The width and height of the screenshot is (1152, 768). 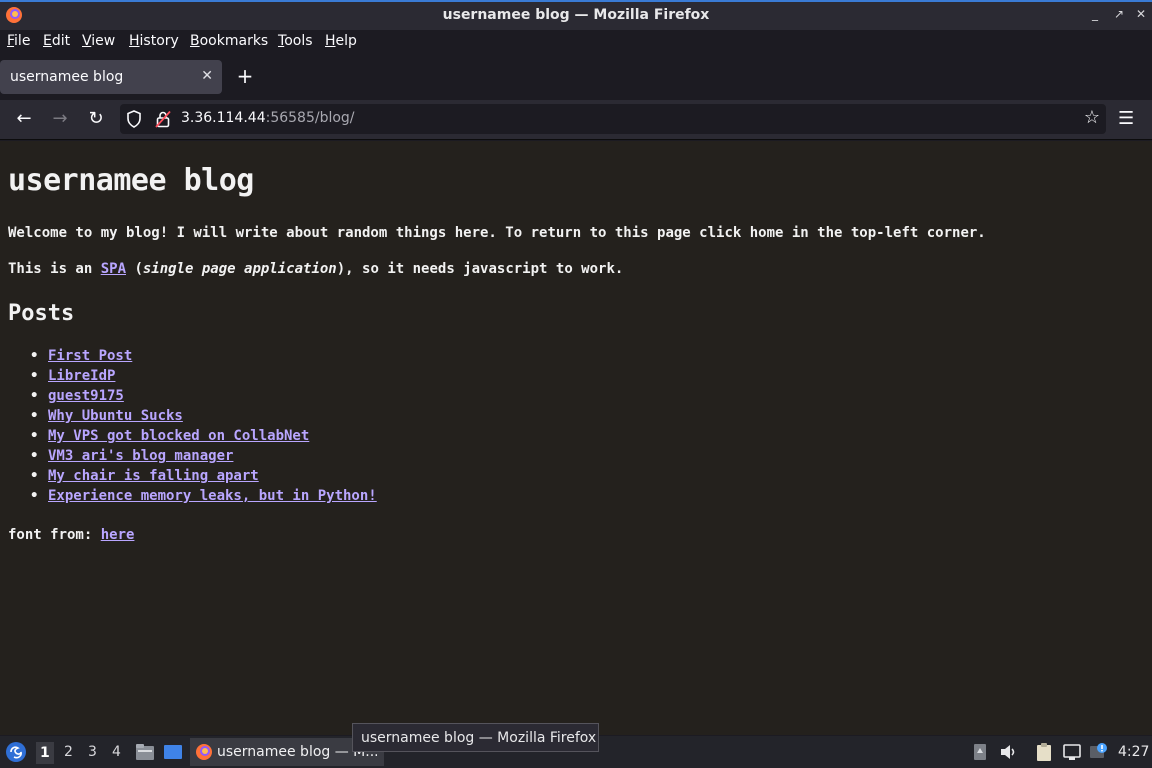 I want to click on post-link: LibreIdP, so click(x=81, y=376).